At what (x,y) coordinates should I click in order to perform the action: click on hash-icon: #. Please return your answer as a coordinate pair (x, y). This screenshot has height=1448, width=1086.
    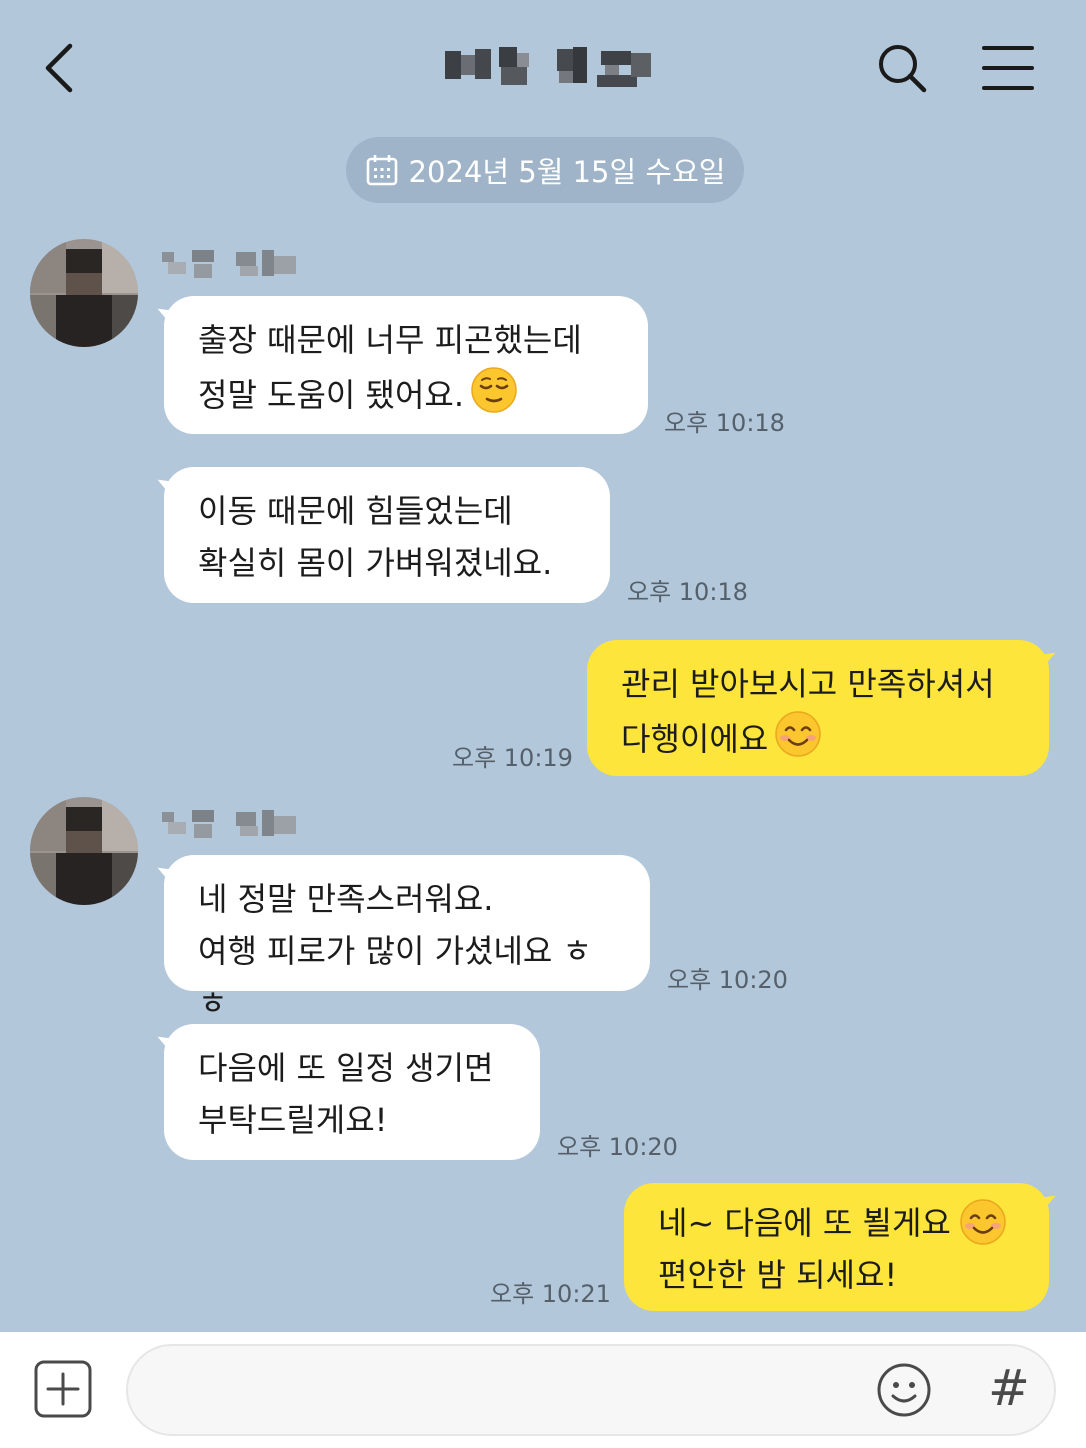
    Looking at the image, I should click on (1009, 1388).